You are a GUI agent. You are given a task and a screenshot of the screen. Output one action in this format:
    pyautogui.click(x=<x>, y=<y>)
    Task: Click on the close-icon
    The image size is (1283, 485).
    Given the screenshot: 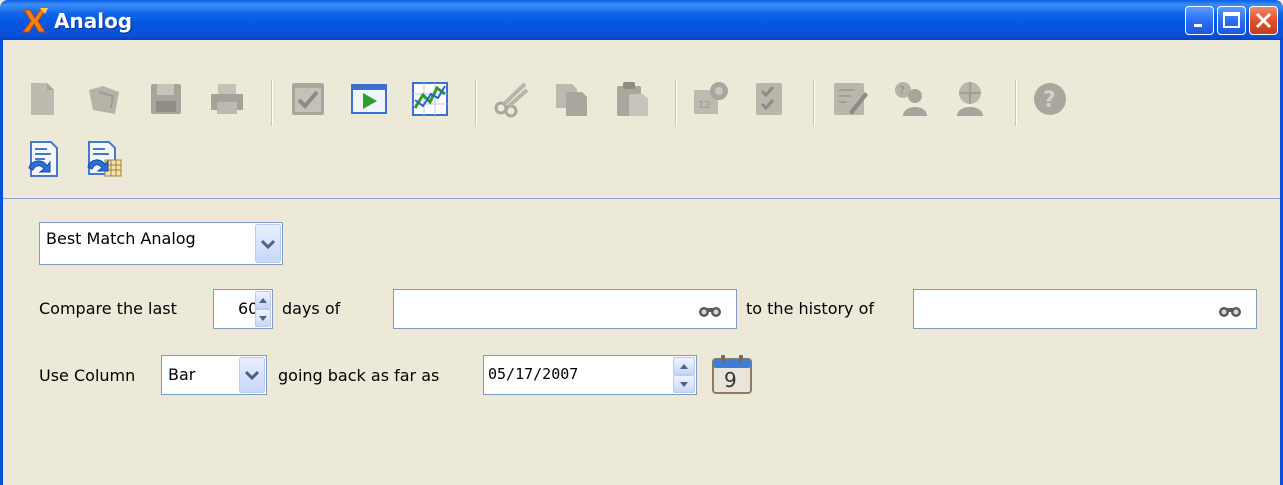 What is the action you would take?
    pyautogui.click(x=1263, y=20)
    